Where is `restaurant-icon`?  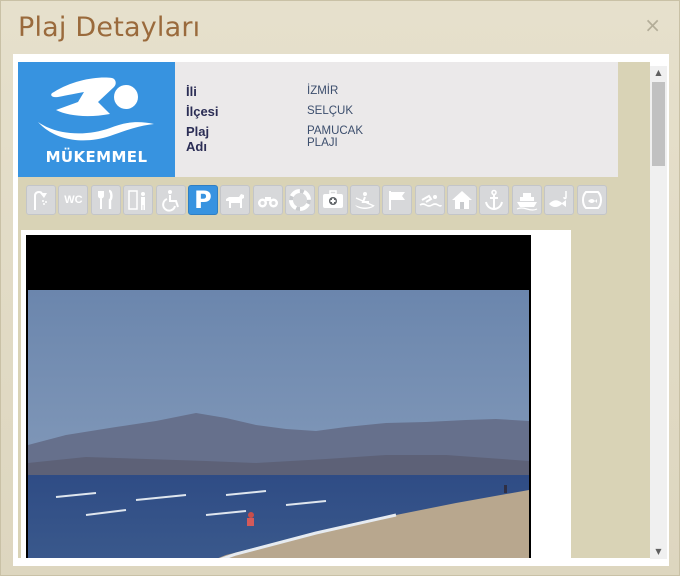
restaurant-icon is located at coordinates (105, 200).